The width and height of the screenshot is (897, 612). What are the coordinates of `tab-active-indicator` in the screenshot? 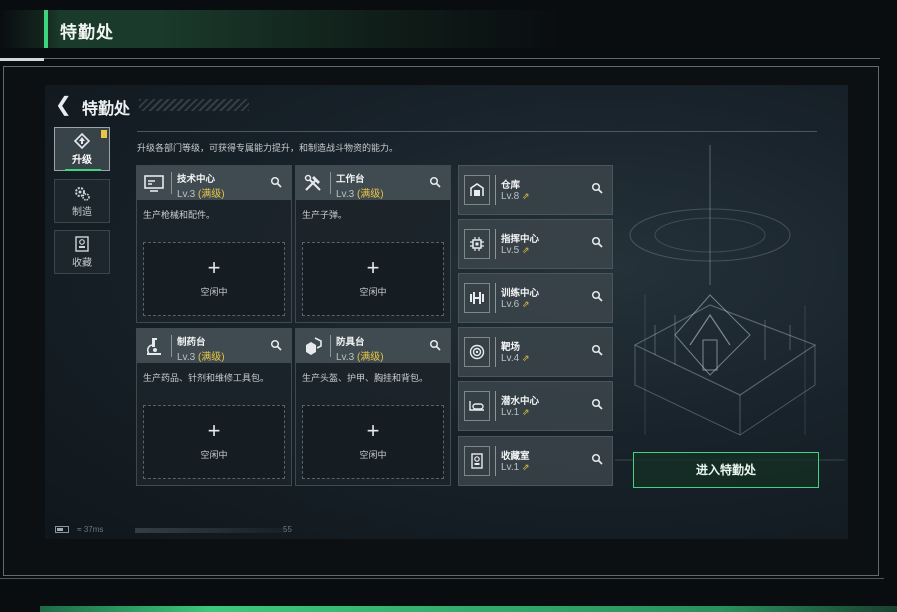 It's located at (83, 170).